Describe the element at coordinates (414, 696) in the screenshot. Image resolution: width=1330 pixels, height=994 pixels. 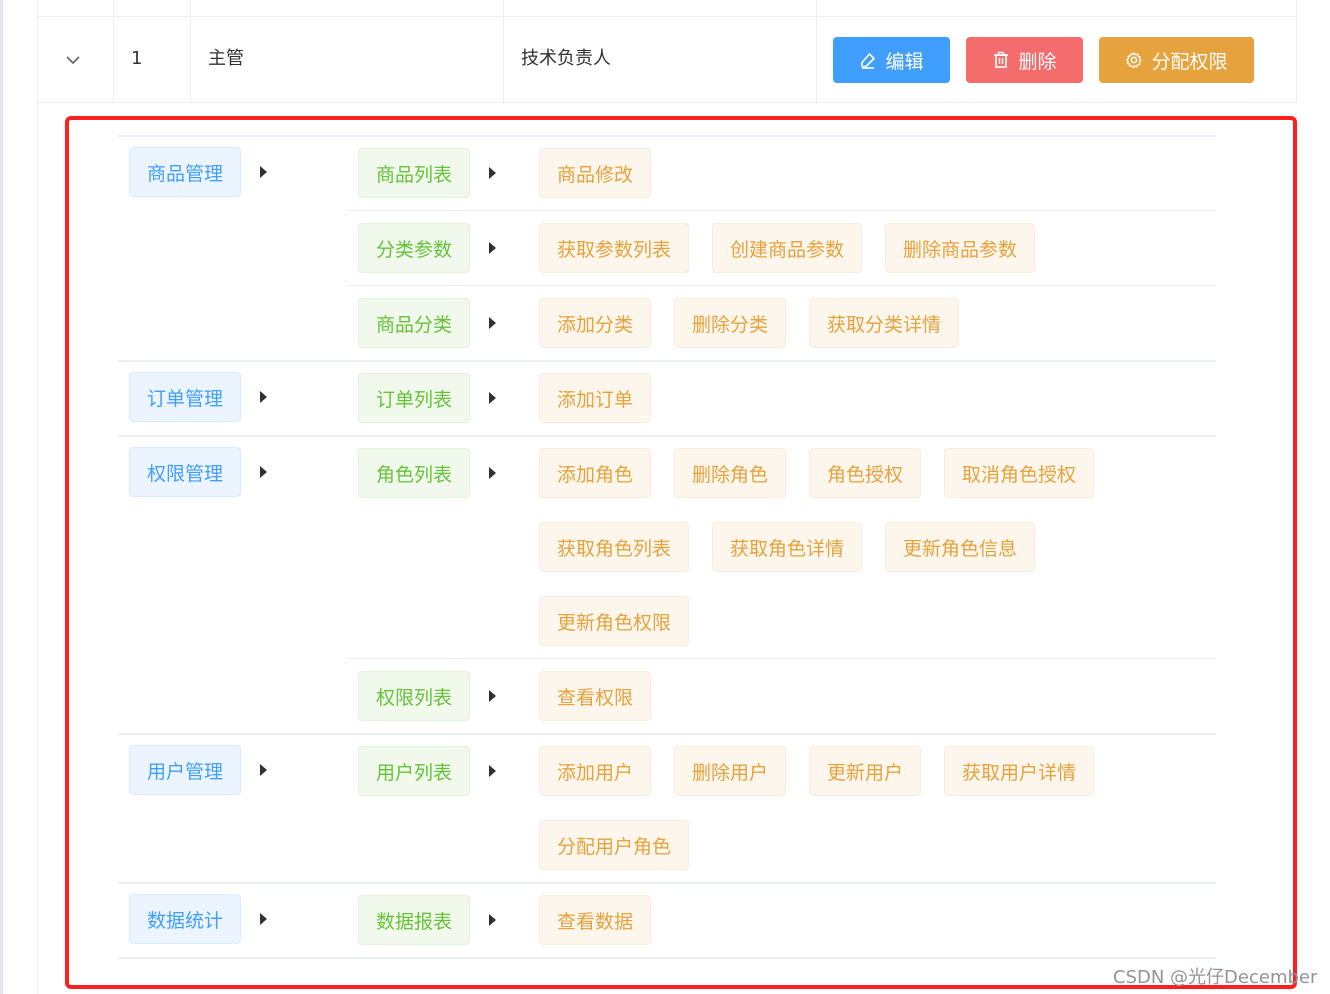
I see `permission-level2-tag: 权限列表` at that location.